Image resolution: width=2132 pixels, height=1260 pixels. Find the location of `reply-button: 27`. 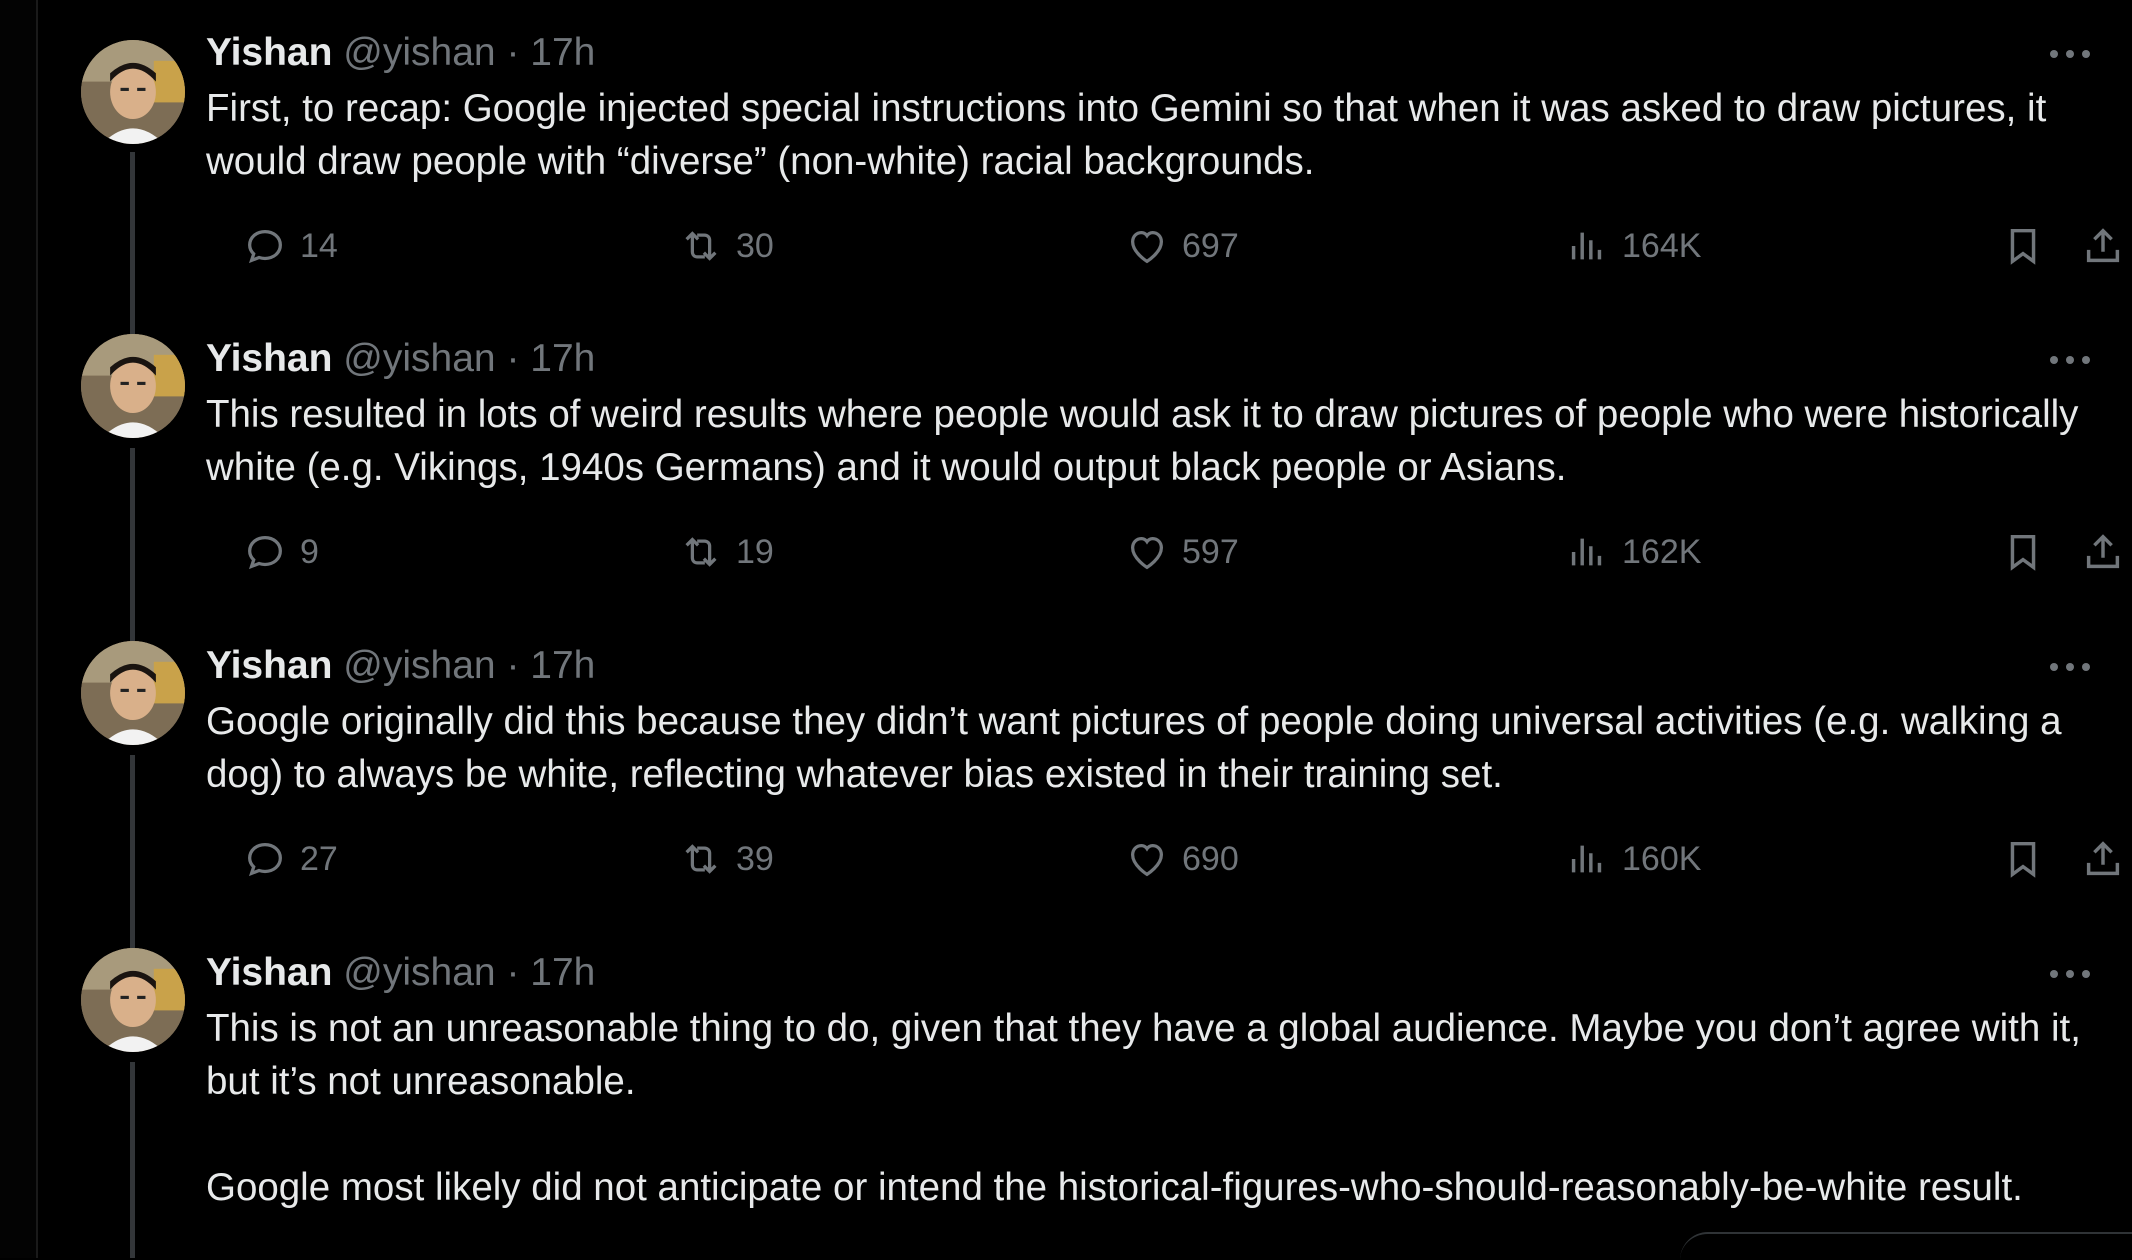

reply-button: 27 is located at coordinates (290, 859).